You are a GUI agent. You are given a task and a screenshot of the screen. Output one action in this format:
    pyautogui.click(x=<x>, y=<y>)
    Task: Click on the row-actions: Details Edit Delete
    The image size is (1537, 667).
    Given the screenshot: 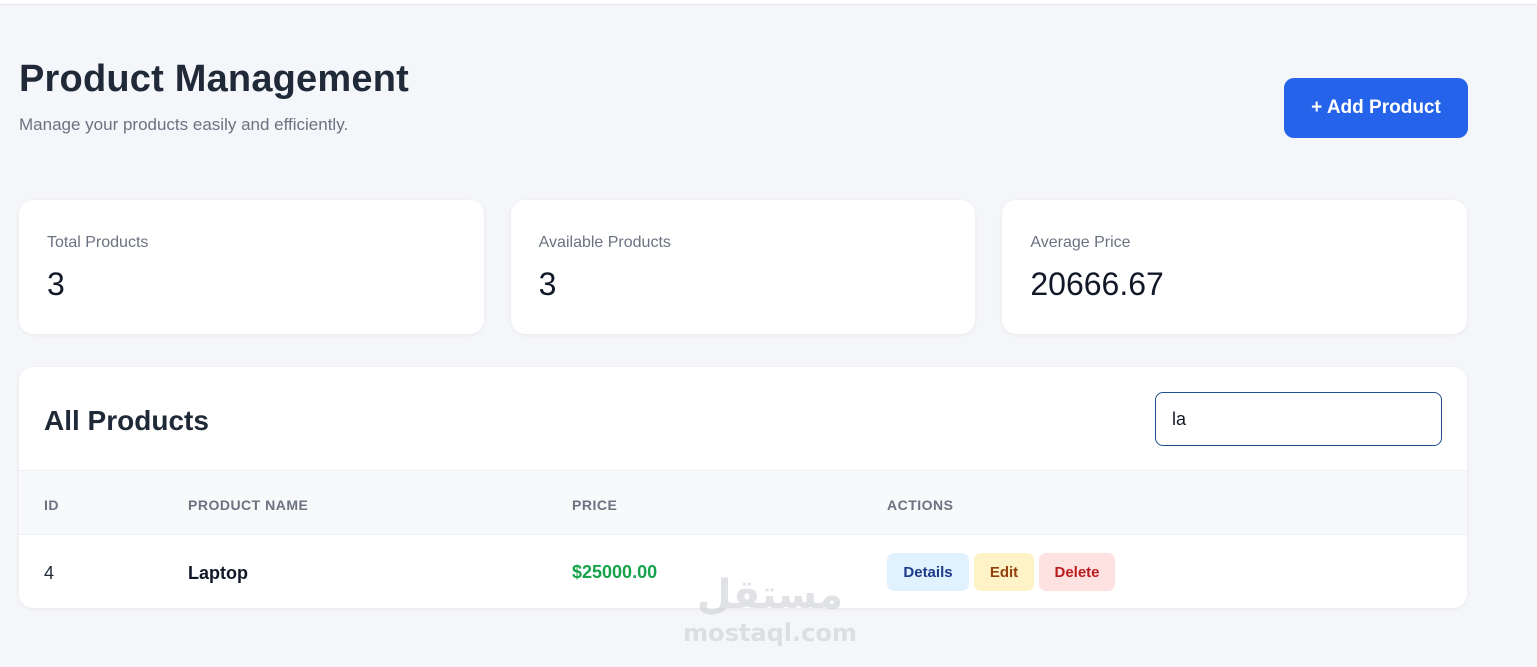 What is the action you would take?
    pyautogui.click(x=1001, y=572)
    